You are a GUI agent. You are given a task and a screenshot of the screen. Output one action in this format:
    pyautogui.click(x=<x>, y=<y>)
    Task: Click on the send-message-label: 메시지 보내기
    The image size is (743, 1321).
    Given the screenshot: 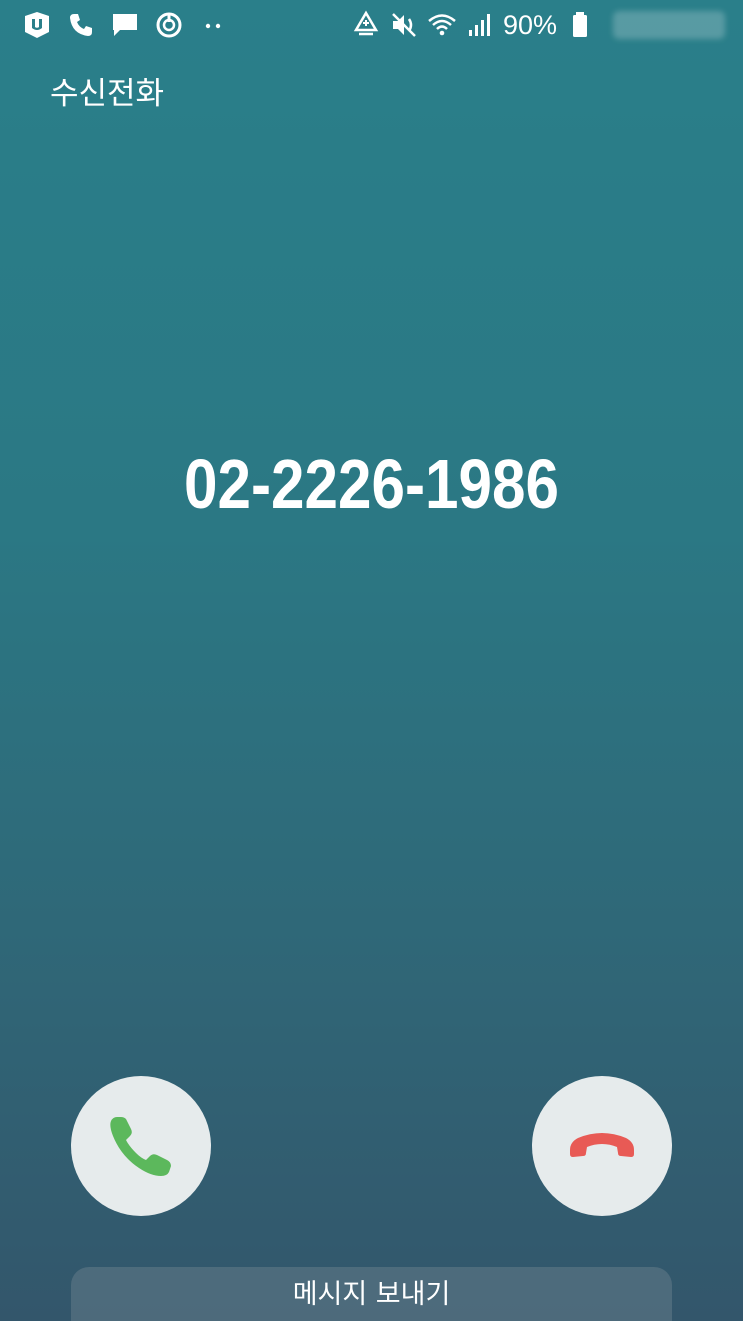 What is the action you would take?
    pyautogui.click(x=371, y=1294)
    